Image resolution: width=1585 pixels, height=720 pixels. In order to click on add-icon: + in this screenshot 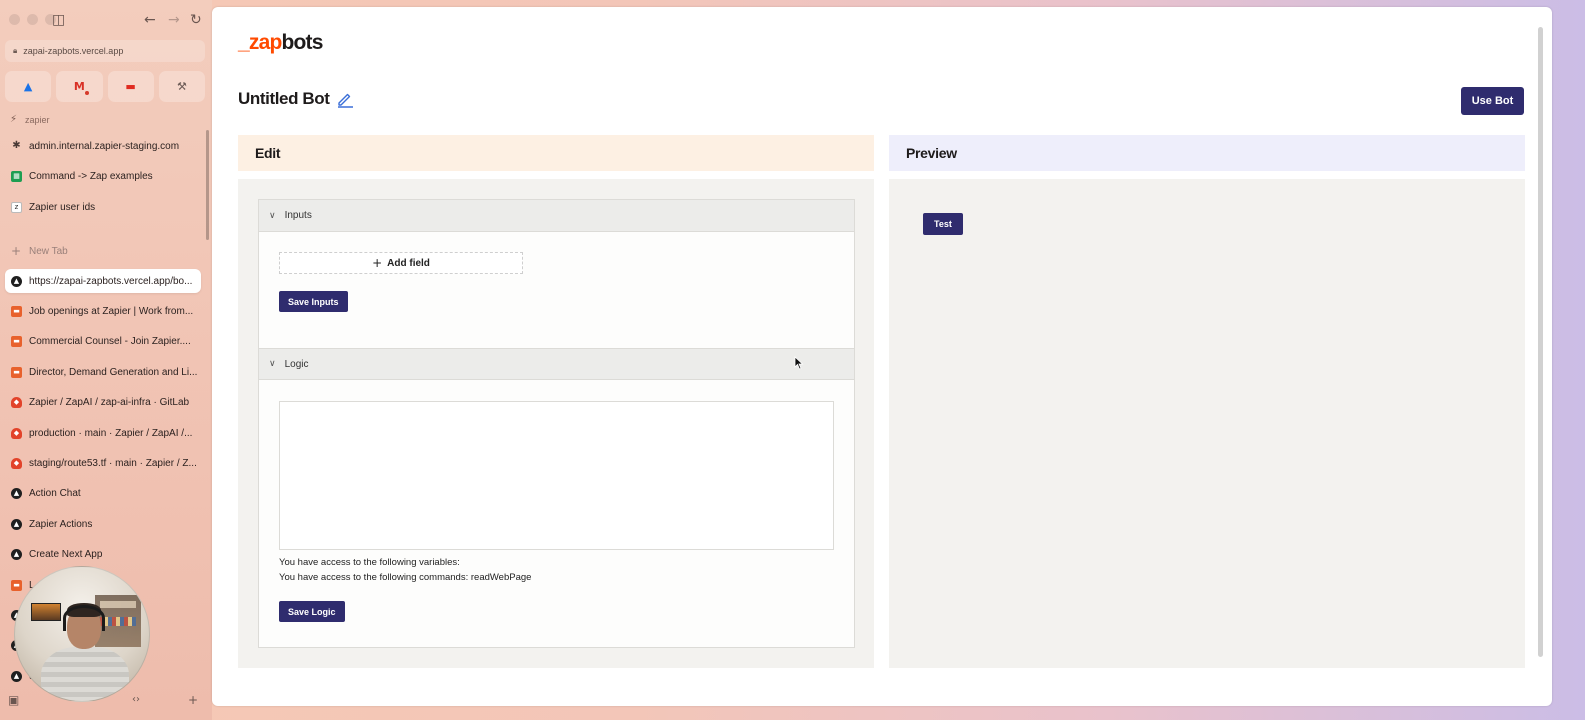, I will do `click(193, 700)`.